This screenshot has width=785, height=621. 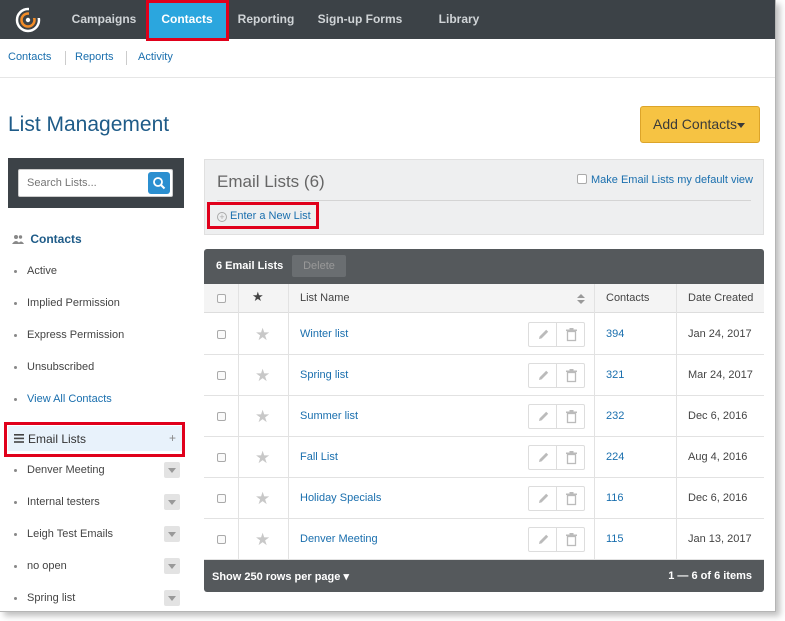 What do you see at coordinates (459, 19) in the screenshot?
I see `nav-library: Library` at bounding box center [459, 19].